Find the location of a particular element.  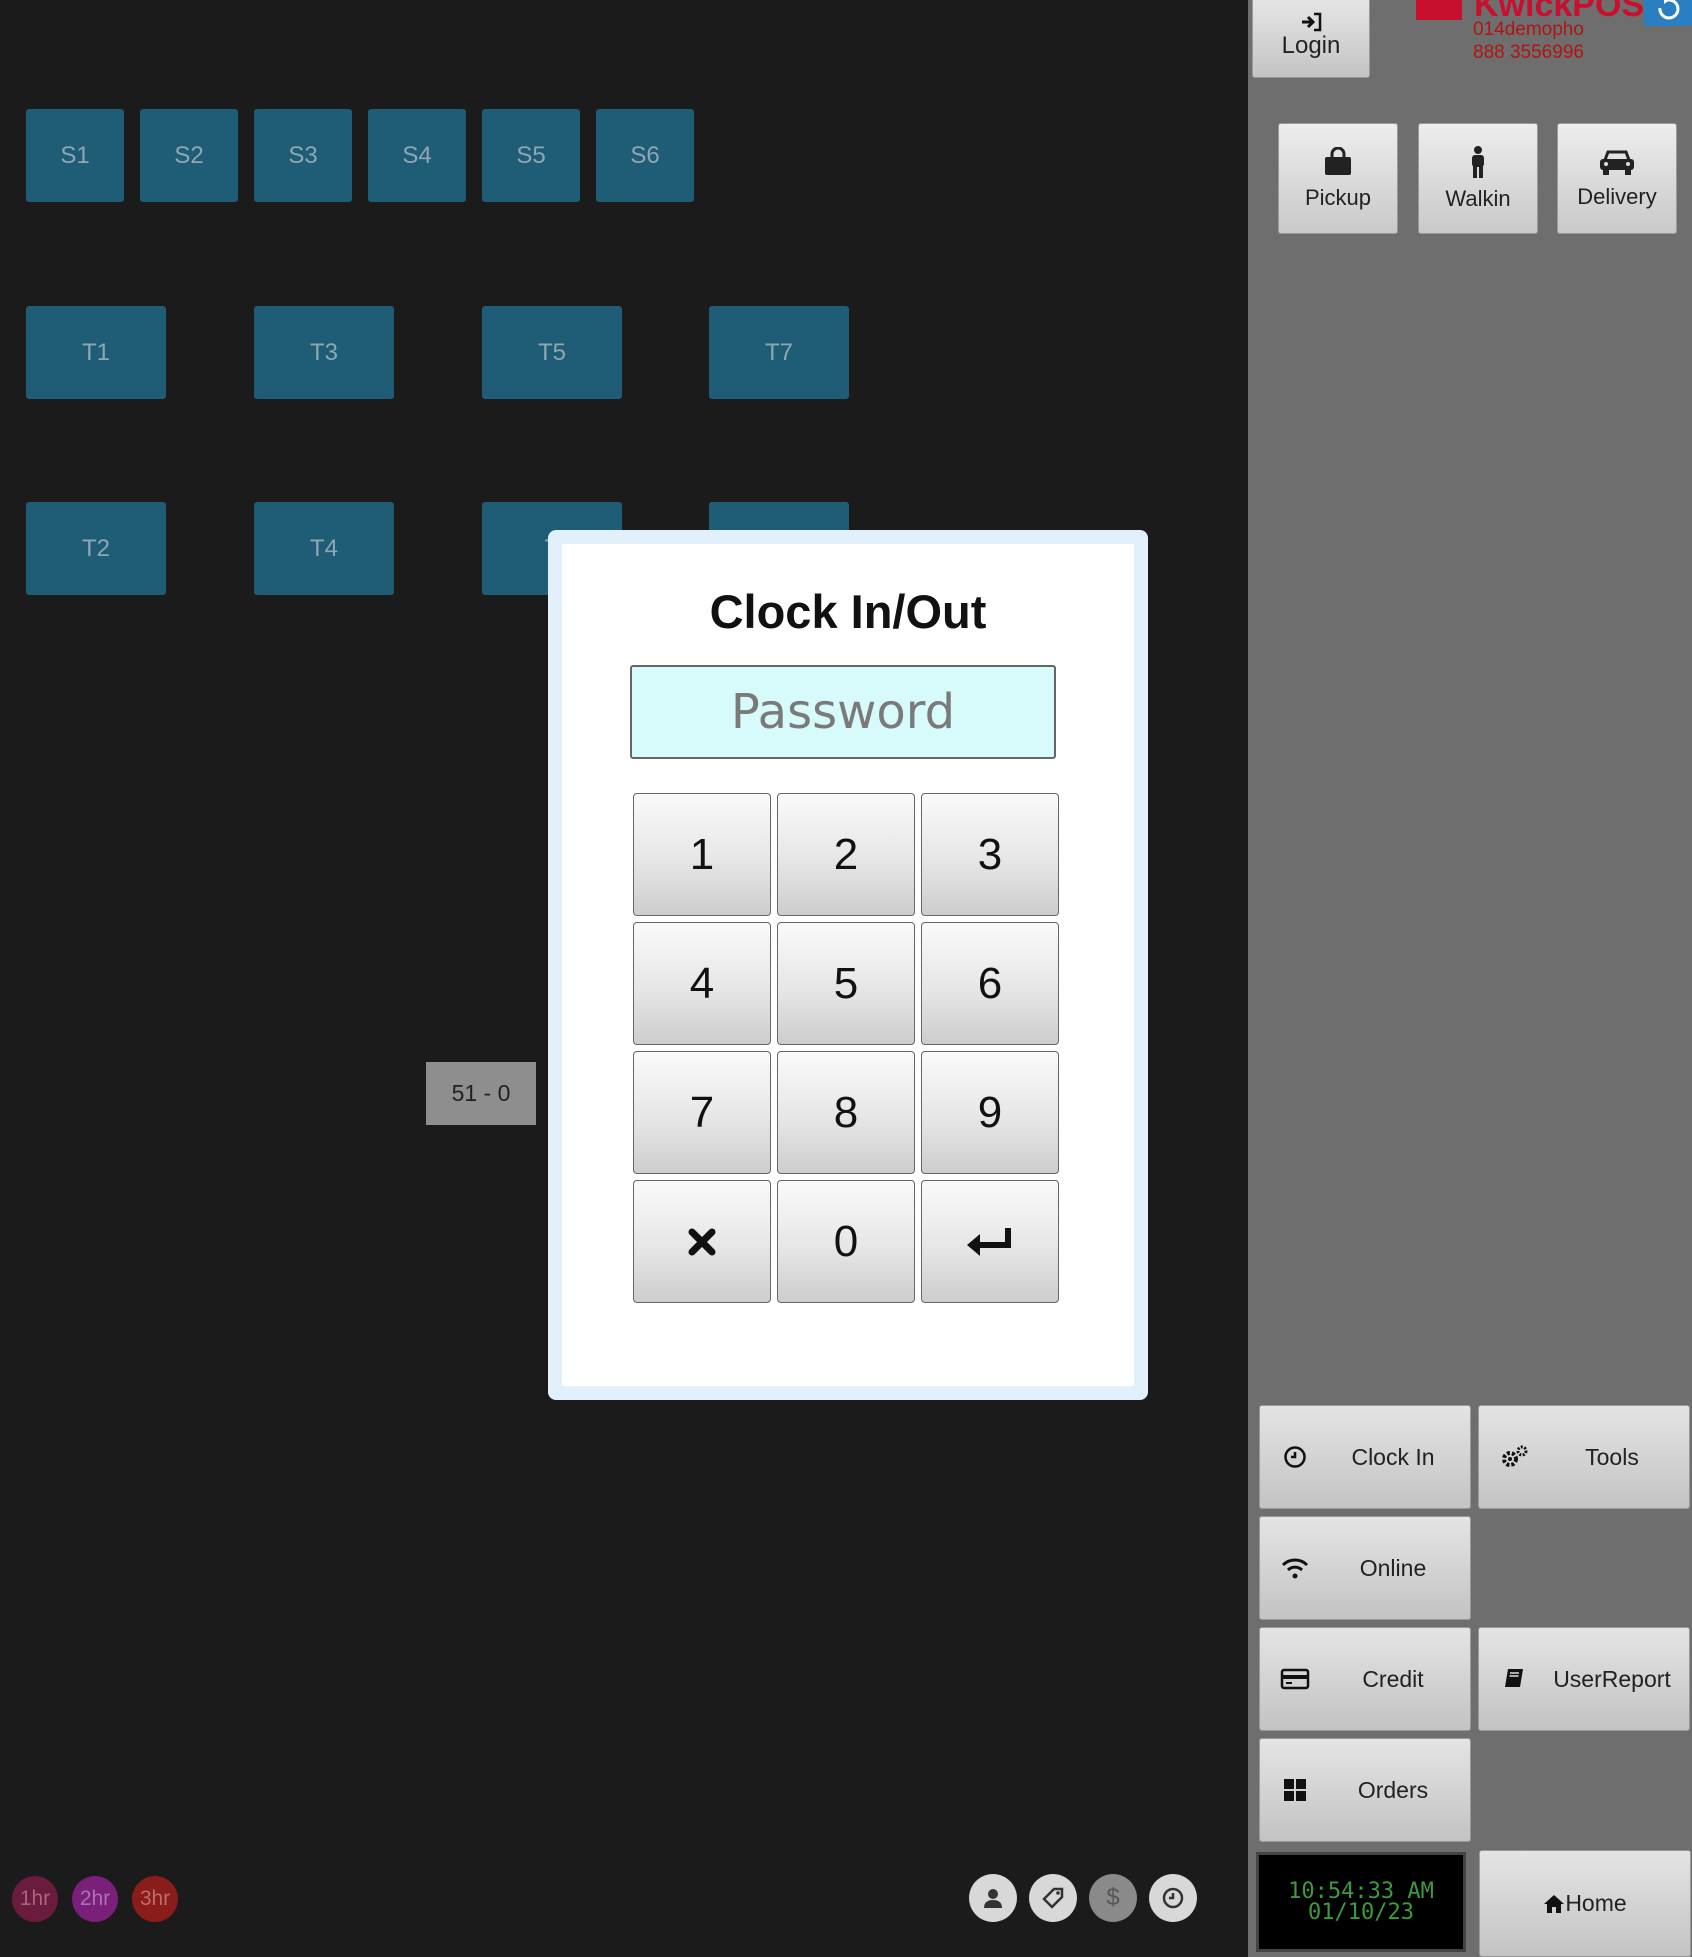

online-button: Online is located at coordinates (1365, 1568).